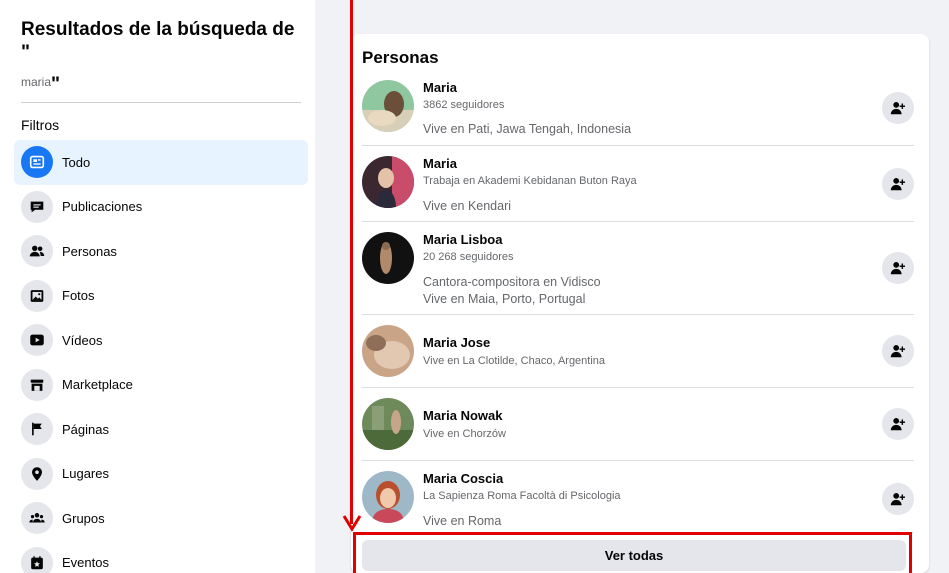 The width and height of the screenshot is (949, 573). I want to click on filter-label: Publicaciones, so click(102, 207).